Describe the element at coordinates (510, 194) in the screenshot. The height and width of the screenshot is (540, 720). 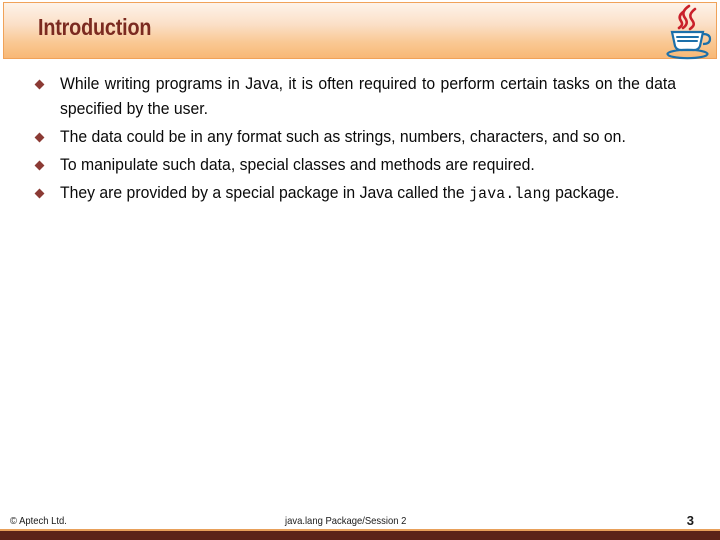
I see `inline-code-package-name: java.lang` at that location.